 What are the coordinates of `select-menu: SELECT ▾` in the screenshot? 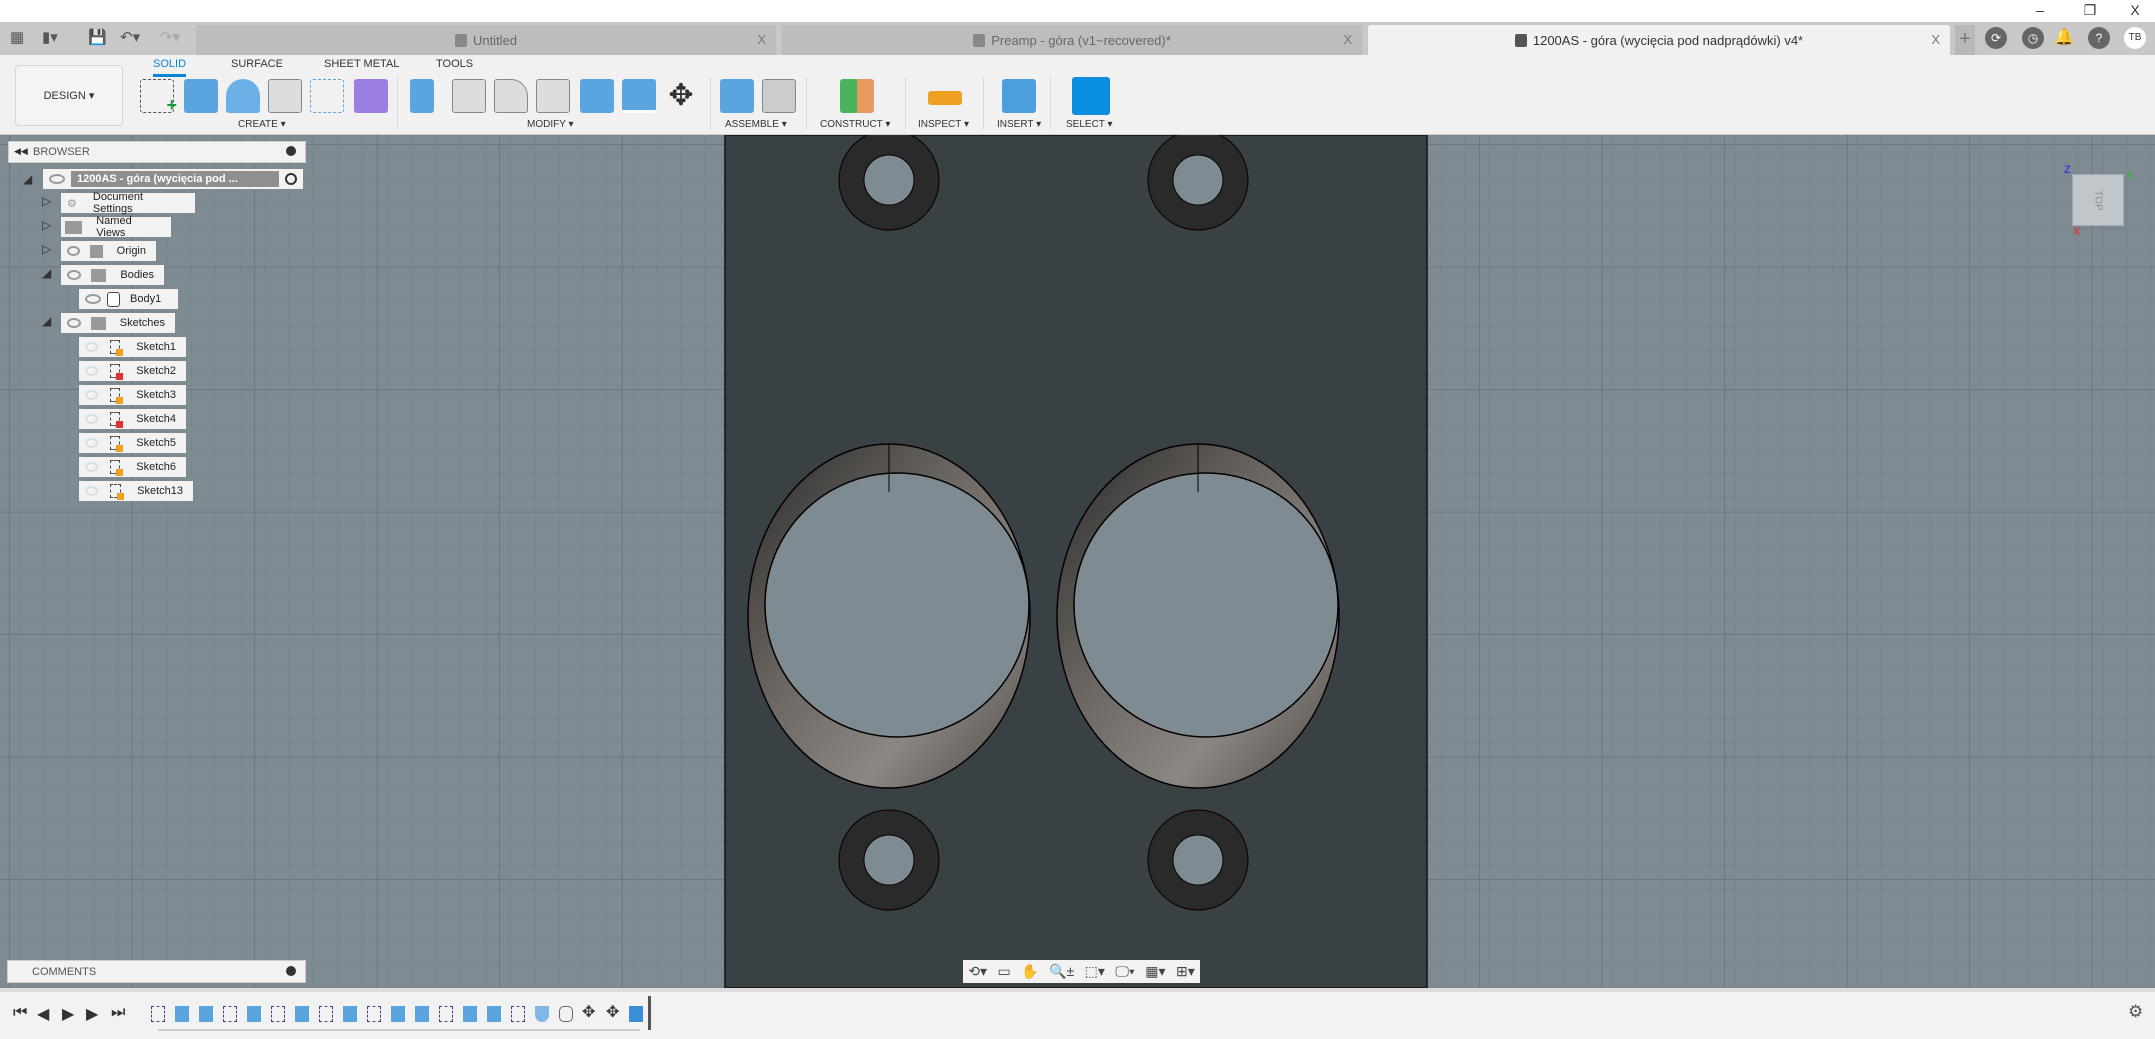 It's located at (1089, 124).